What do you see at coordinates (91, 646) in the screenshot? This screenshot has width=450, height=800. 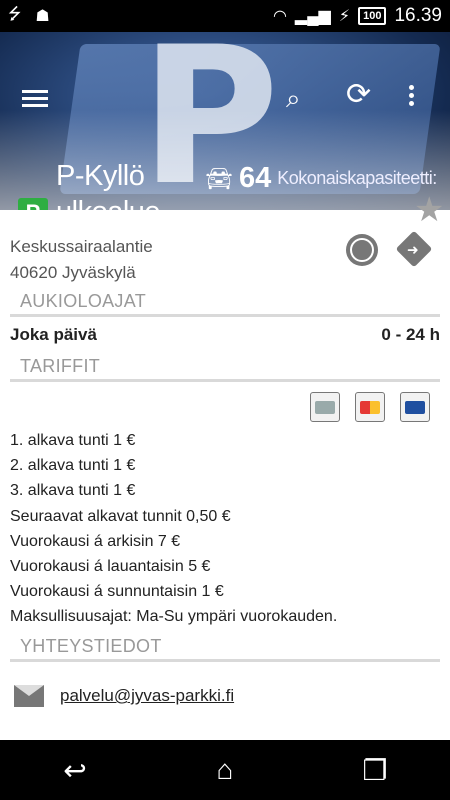 I see `section-contact-title: YHTEYSTIEDOT` at bounding box center [91, 646].